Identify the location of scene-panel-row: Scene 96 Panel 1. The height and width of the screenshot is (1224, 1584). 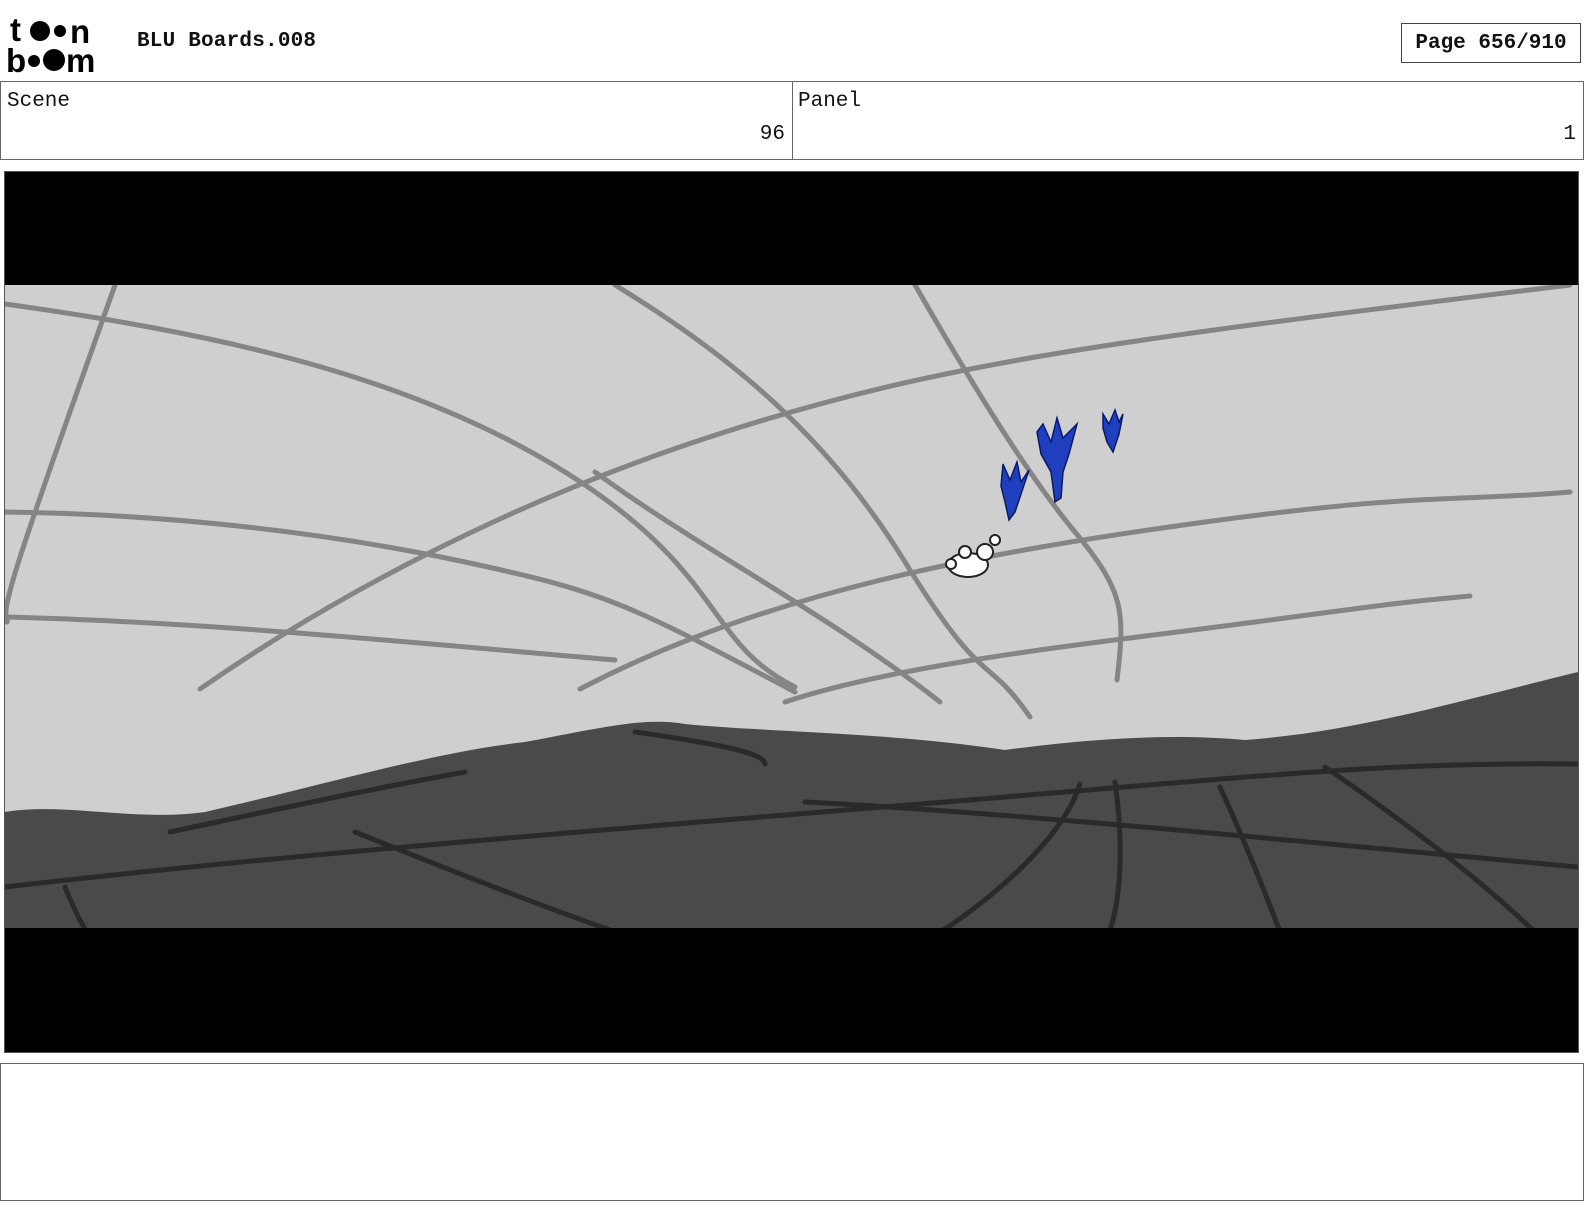
(792, 120).